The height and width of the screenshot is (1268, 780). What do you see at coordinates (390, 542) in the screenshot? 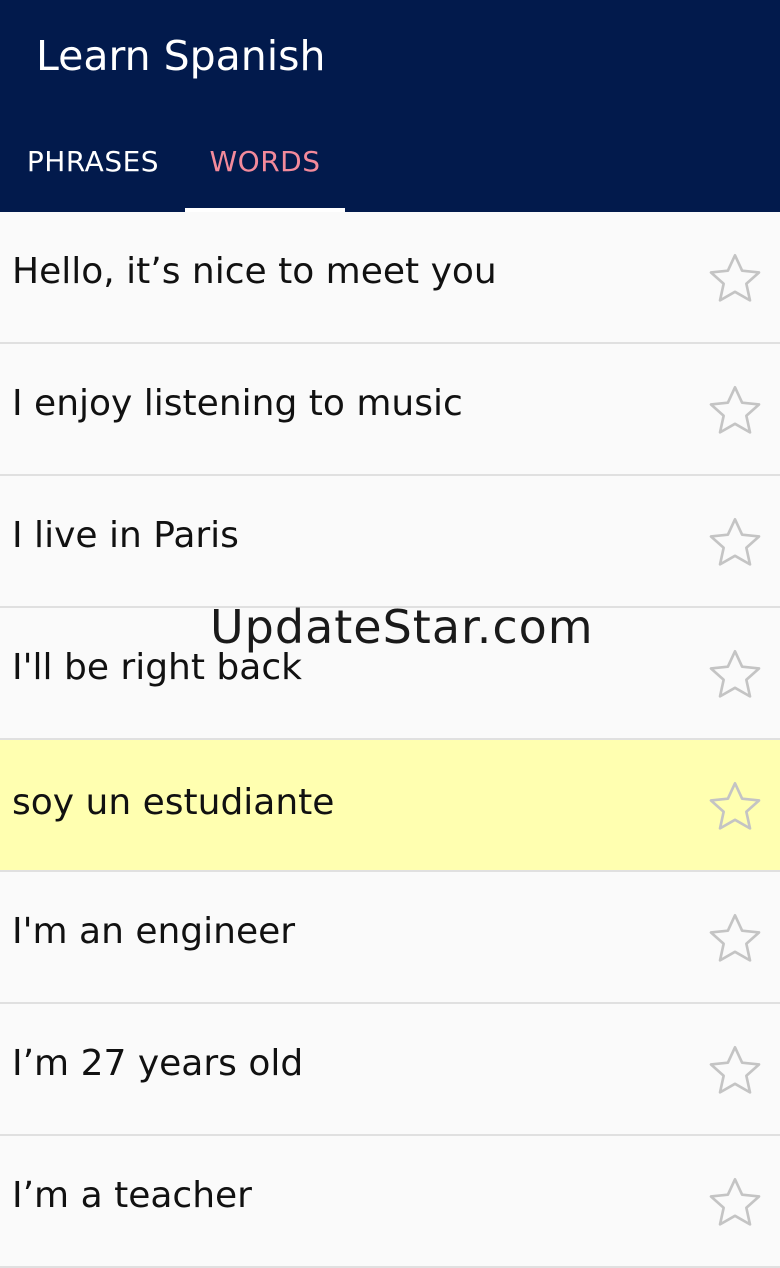
I see `list-item: I live in Paris` at bounding box center [390, 542].